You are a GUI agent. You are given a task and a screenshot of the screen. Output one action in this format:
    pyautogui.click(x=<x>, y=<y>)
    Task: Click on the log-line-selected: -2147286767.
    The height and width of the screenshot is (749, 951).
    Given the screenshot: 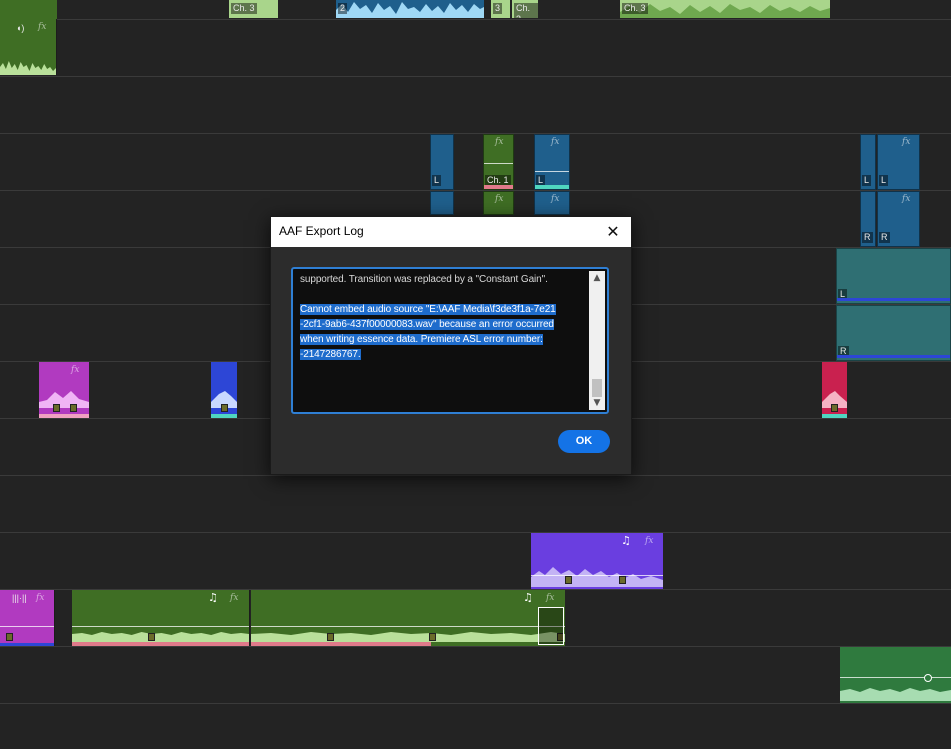 What is the action you would take?
    pyautogui.click(x=330, y=354)
    